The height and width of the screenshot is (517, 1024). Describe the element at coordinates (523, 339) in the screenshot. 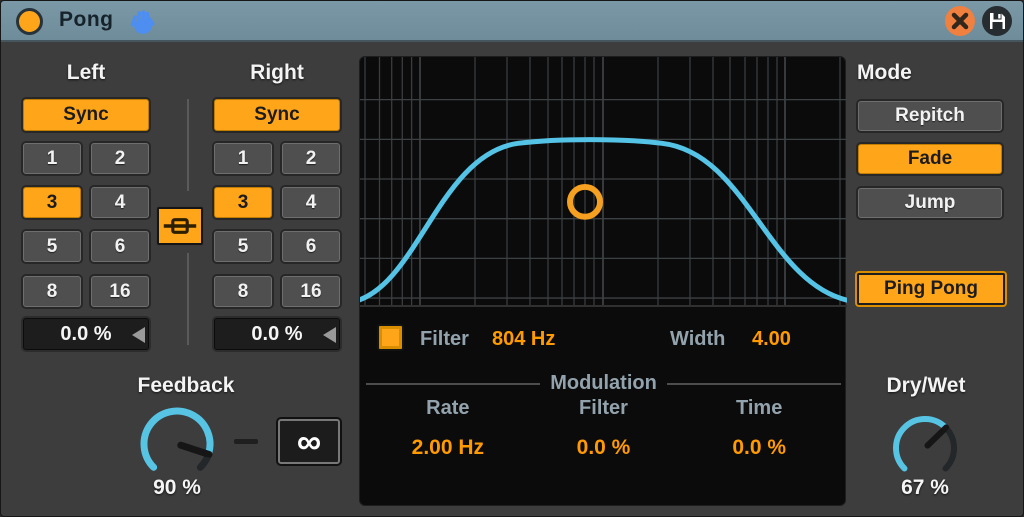

I see `filter-frequency-value: 804 Hz` at that location.